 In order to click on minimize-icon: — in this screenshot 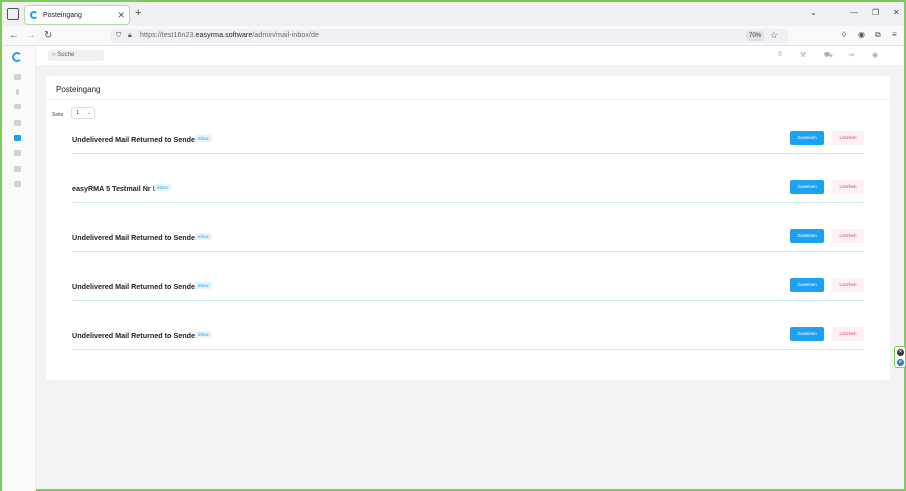, I will do `click(854, 12)`.